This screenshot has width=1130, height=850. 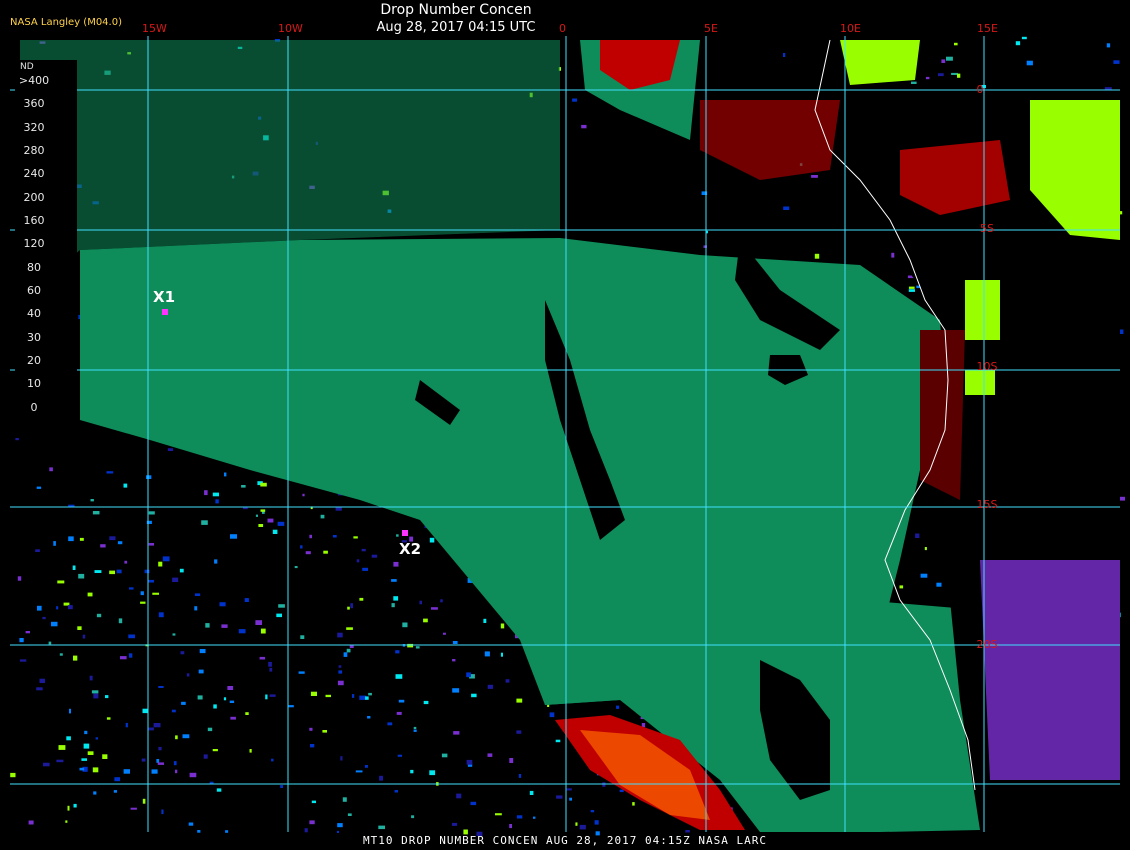 What do you see at coordinates (456, 10) in the screenshot?
I see `map-title: Drop Number Concen` at bounding box center [456, 10].